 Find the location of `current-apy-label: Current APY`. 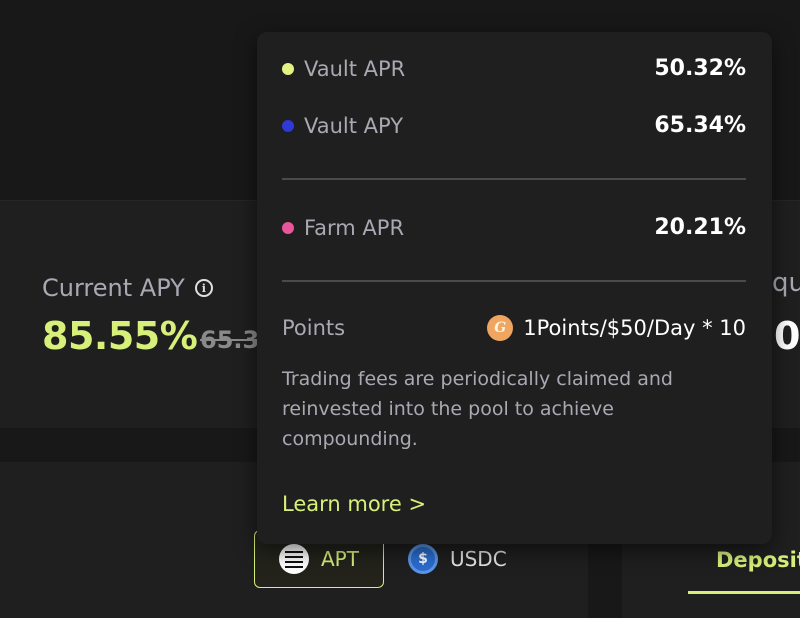

current-apy-label: Current APY is located at coordinates (113, 288).